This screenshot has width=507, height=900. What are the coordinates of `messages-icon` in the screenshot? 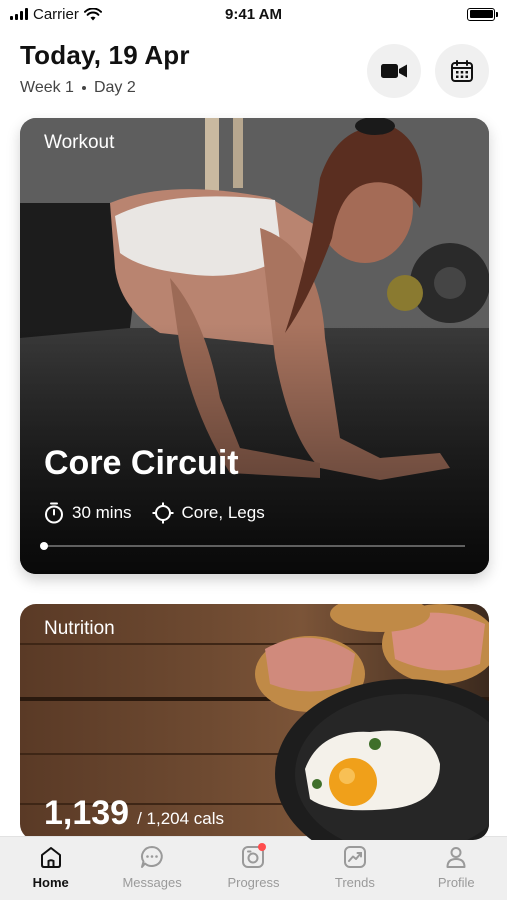 It's located at (152, 857).